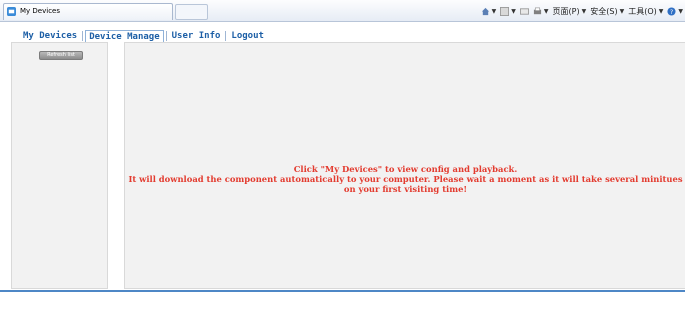 Image resolution: width=685 pixels, height=320 pixels. What do you see at coordinates (604, 11) in the screenshot?
I see `safety-menu-label: 安全(S)` at bounding box center [604, 11].